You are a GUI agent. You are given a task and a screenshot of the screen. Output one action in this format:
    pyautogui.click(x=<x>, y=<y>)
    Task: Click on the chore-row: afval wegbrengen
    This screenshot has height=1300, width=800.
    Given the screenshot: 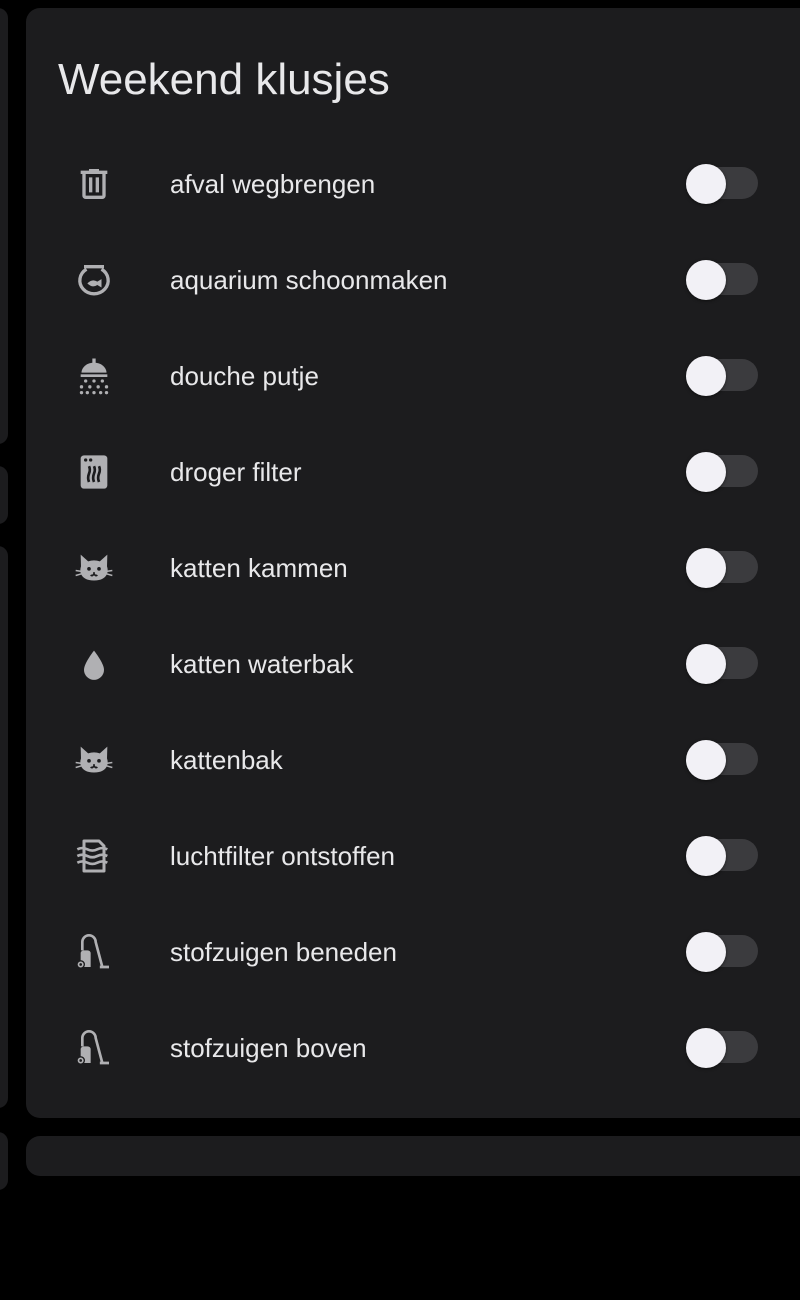 What is the action you would take?
    pyautogui.click(x=413, y=184)
    